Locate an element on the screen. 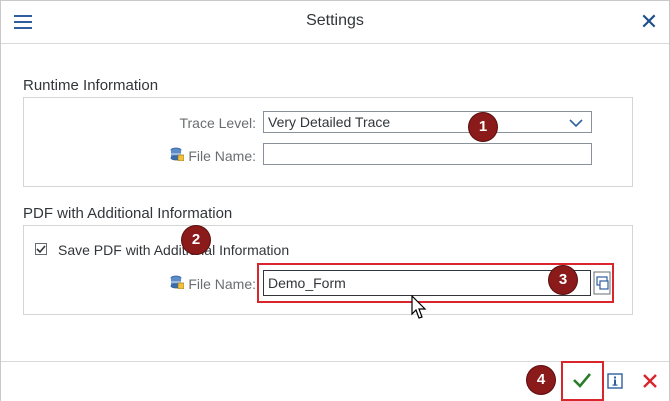 The image size is (670, 401). runtime-file-name-label: File Name: is located at coordinates (222, 156).